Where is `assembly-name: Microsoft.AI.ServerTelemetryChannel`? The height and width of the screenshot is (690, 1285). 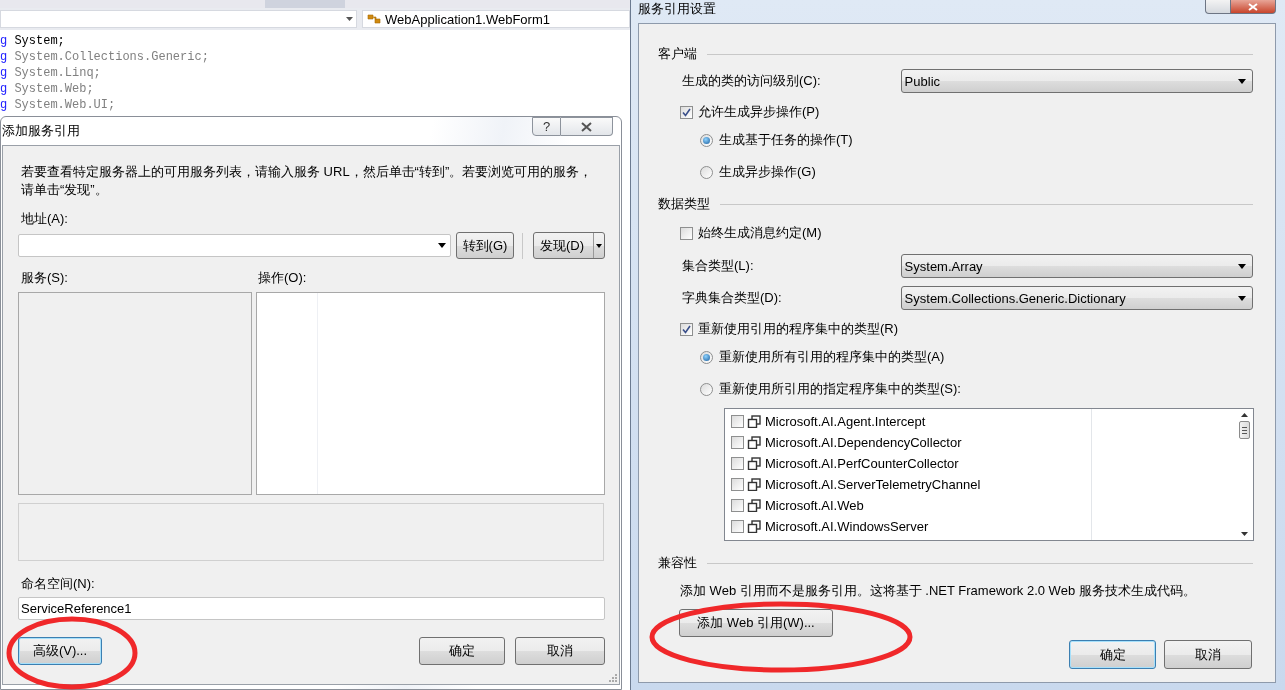
assembly-name: Microsoft.AI.ServerTelemetryChannel is located at coordinates (873, 484).